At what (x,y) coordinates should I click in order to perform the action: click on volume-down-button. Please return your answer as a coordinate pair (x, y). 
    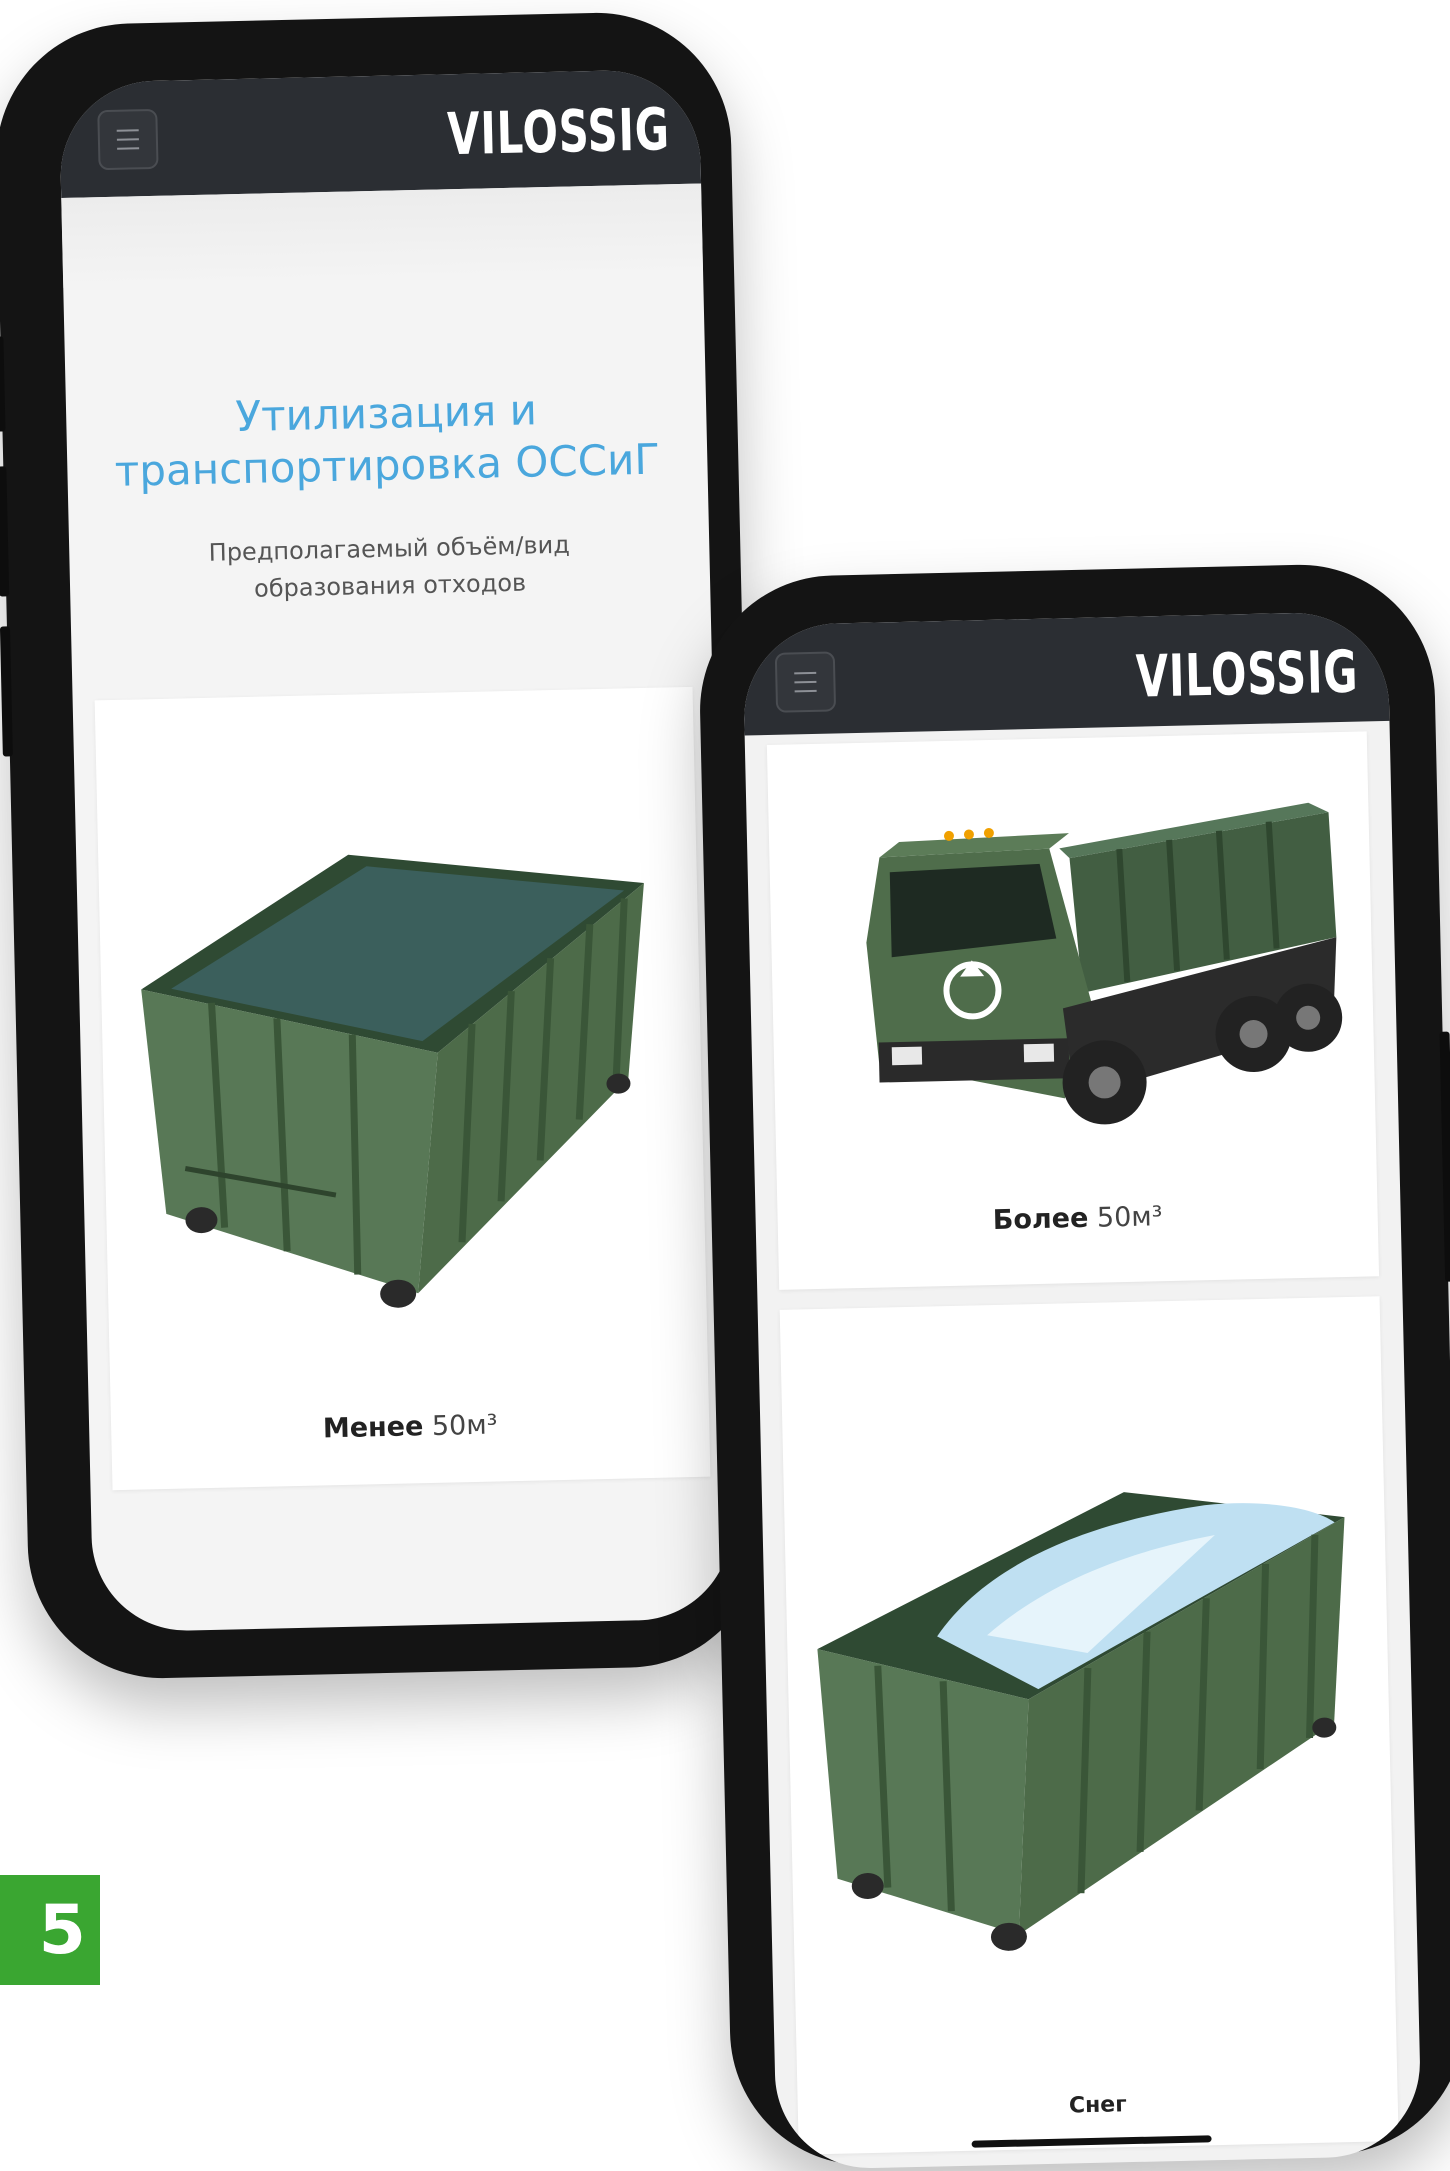
    Looking at the image, I should click on (5, 531).